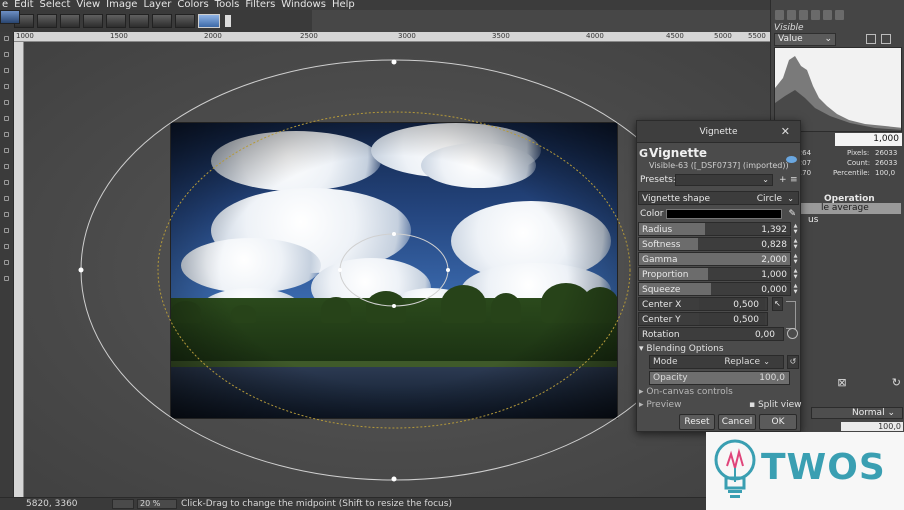 This screenshot has width=904, height=510. I want to click on menu-tools: Tools, so click(228, 5).